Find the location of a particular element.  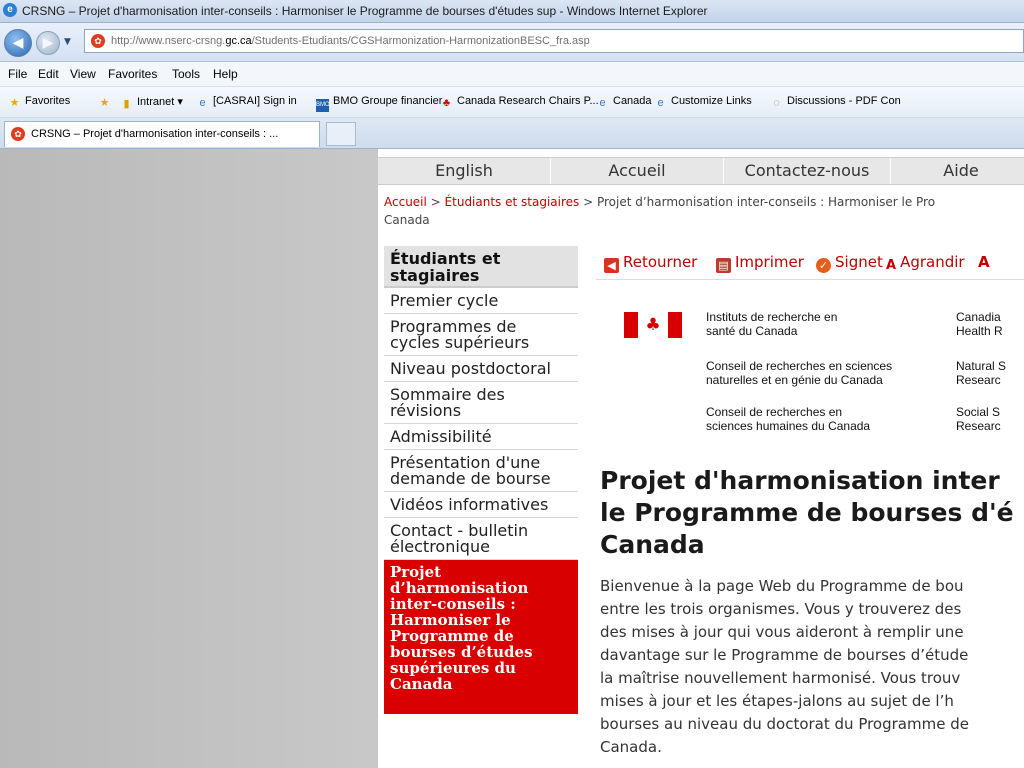

favorite-discussions: ◌ Discussions - PDF Con is located at coordinates (835, 102).